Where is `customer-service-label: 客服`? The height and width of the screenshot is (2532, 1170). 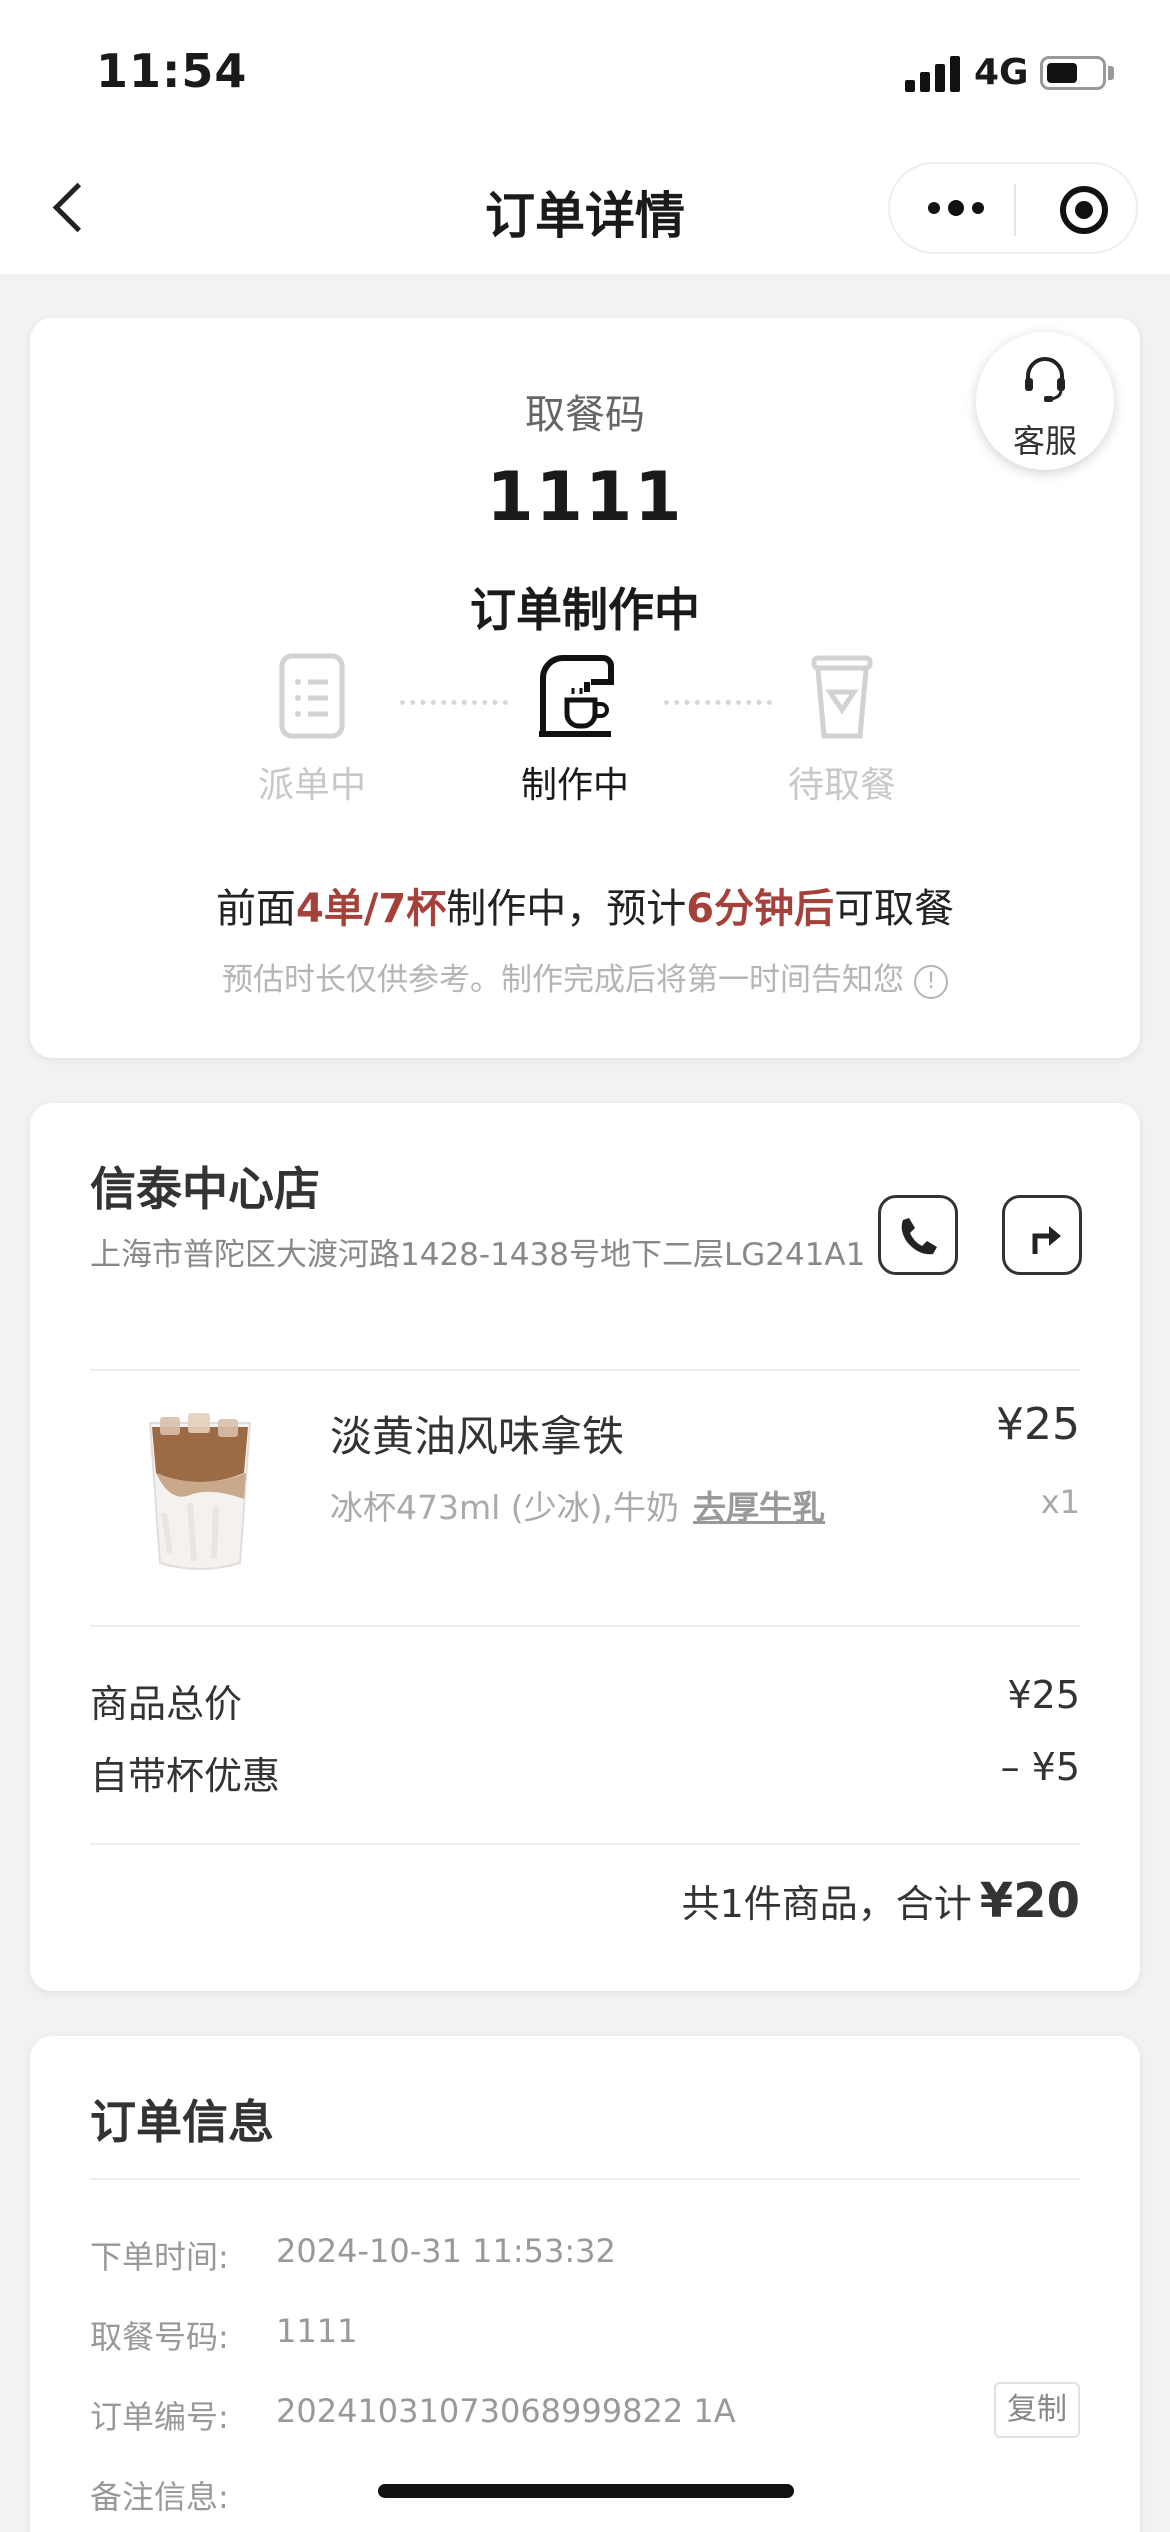
customer-service-label: 客服 is located at coordinates (1044, 441).